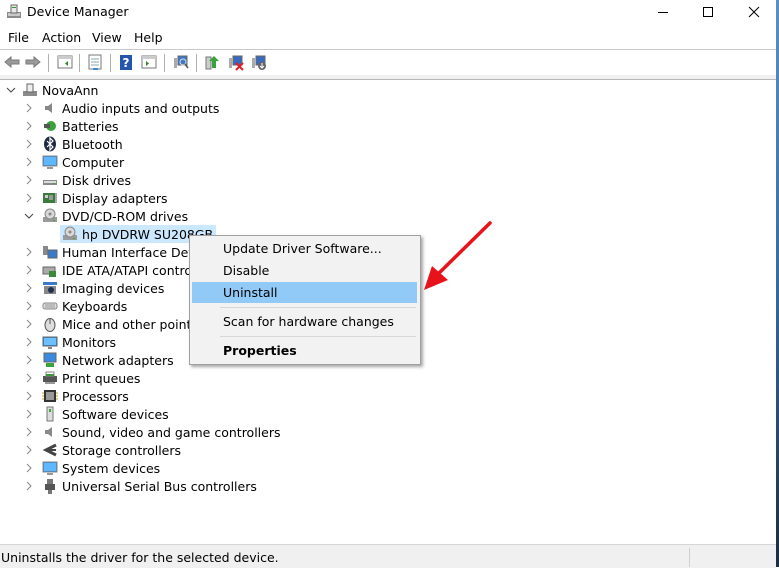 The width and height of the screenshot is (779, 568). I want to click on tree-category-item: Monitors, so click(70, 342).